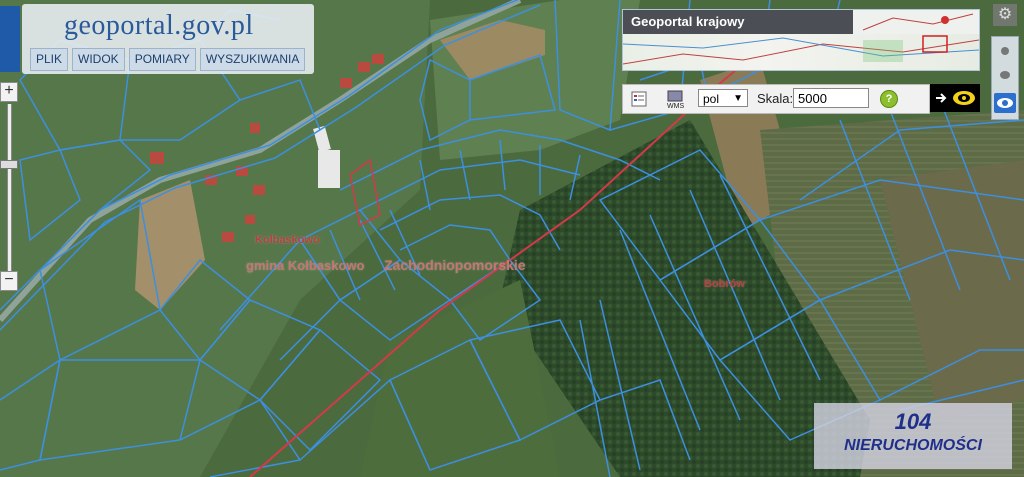 The image size is (1024, 477). I want to click on menu-plik: PLIK, so click(49, 59).